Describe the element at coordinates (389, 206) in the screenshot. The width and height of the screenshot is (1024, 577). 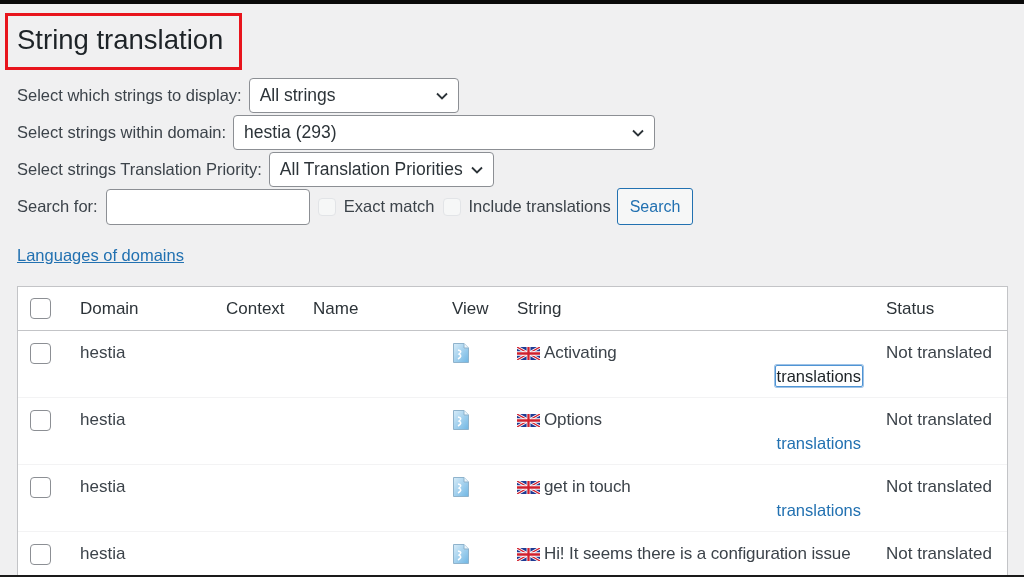
I see `option-label: Exact match` at that location.